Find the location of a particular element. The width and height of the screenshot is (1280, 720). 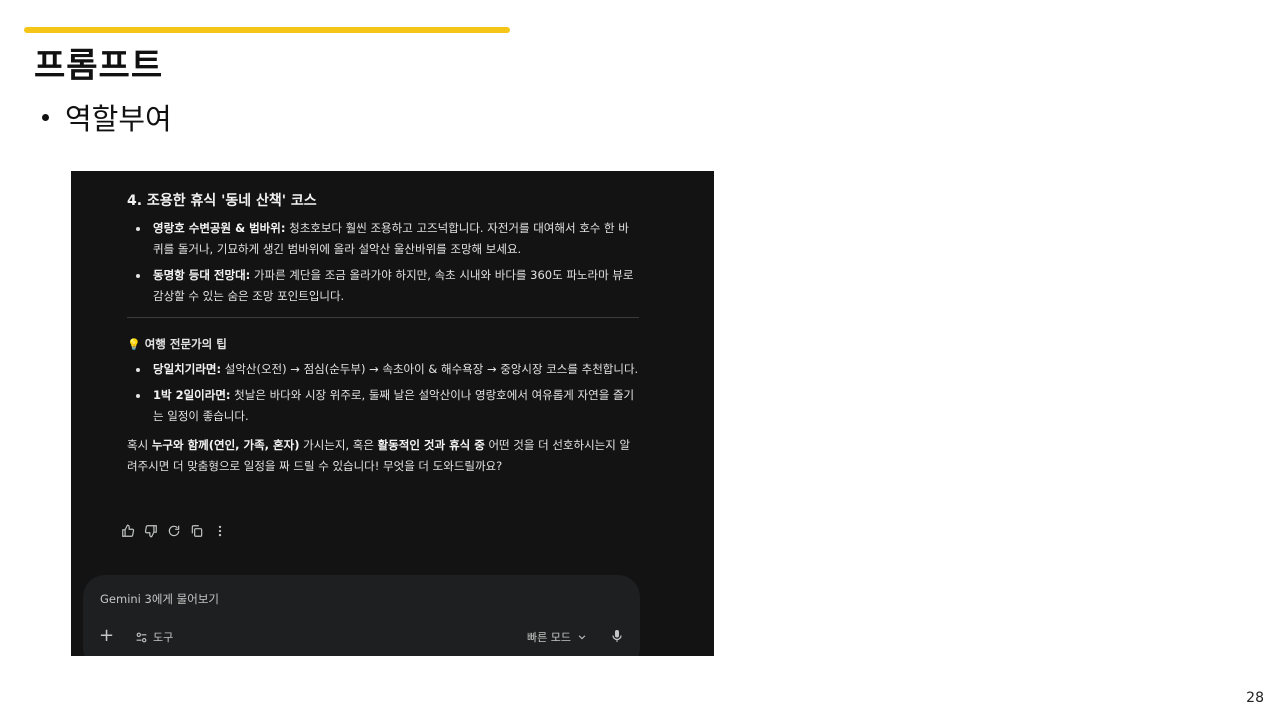

section-heading: 4. 조용한 휴식 '동네 산책' 코스 is located at coordinates (222, 201).